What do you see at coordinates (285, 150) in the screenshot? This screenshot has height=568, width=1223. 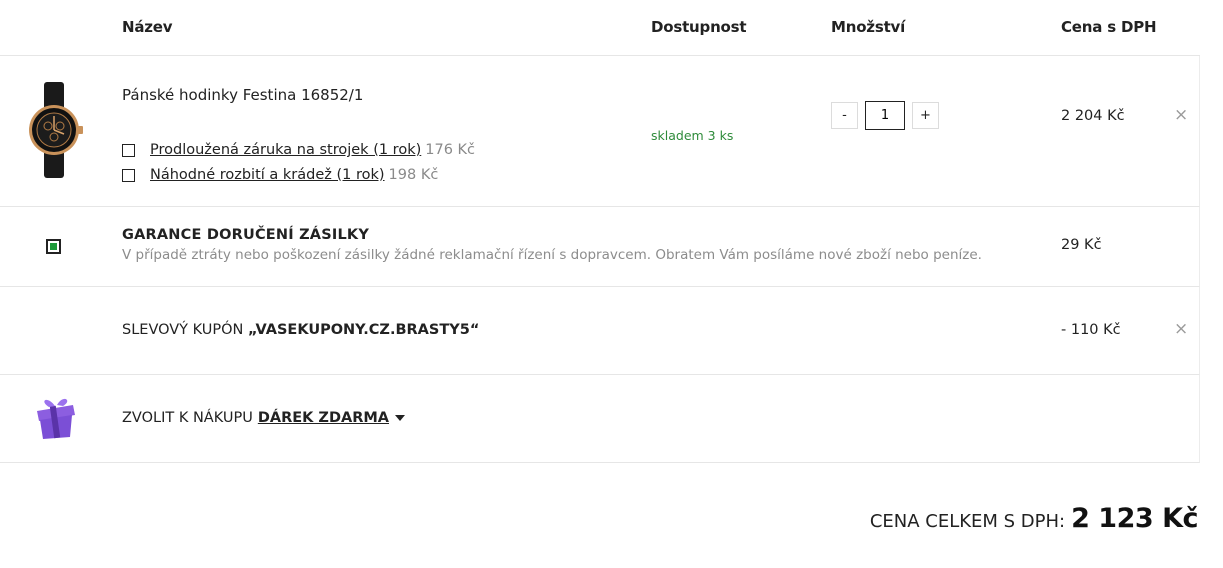 I see `addon-warranty-link: Prodloužená záruka na strojek (1 rok)` at bounding box center [285, 150].